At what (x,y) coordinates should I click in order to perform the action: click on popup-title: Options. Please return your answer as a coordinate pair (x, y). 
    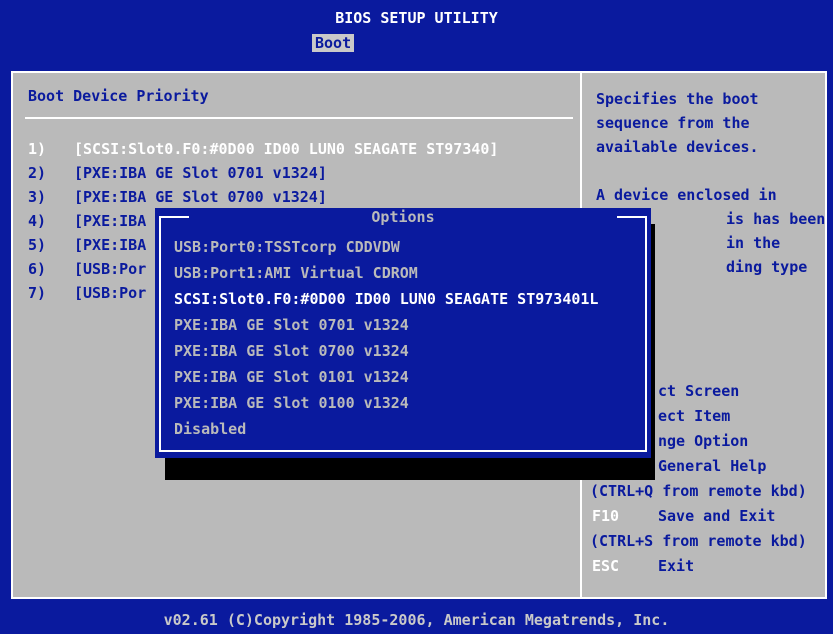
    Looking at the image, I should click on (403, 217).